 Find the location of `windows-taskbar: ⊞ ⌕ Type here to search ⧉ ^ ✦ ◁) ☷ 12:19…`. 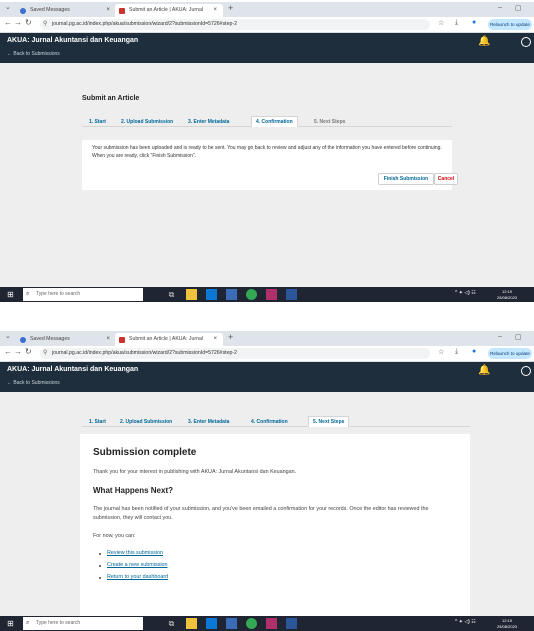

windows-taskbar: ⊞ ⌕ Type here to search ⧉ ^ ✦ ◁) ☷ 12:19… is located at coordinates (267, 294).